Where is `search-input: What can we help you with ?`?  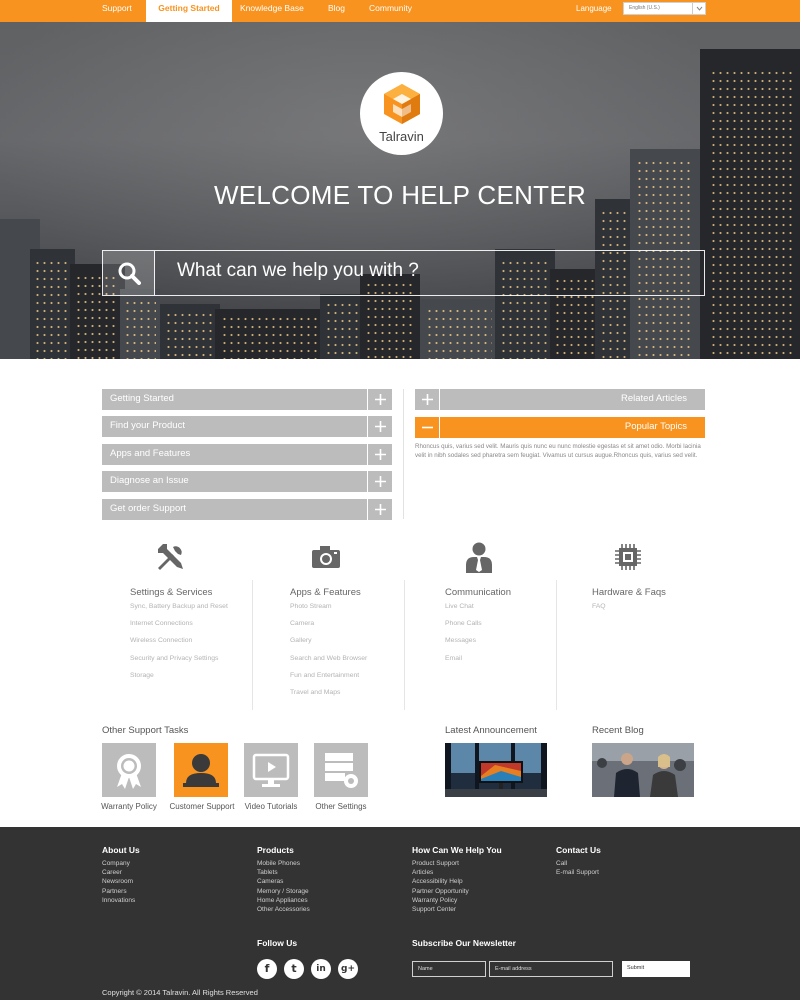 search-input: What can we help you with ? is located at coordinates (298, 271).